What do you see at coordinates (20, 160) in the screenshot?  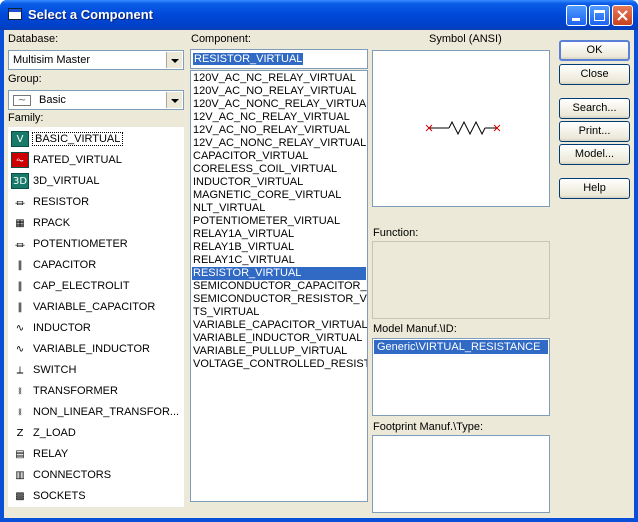 I see `rated-virtual-icon: ⏦` at bounding box center [20, 160].